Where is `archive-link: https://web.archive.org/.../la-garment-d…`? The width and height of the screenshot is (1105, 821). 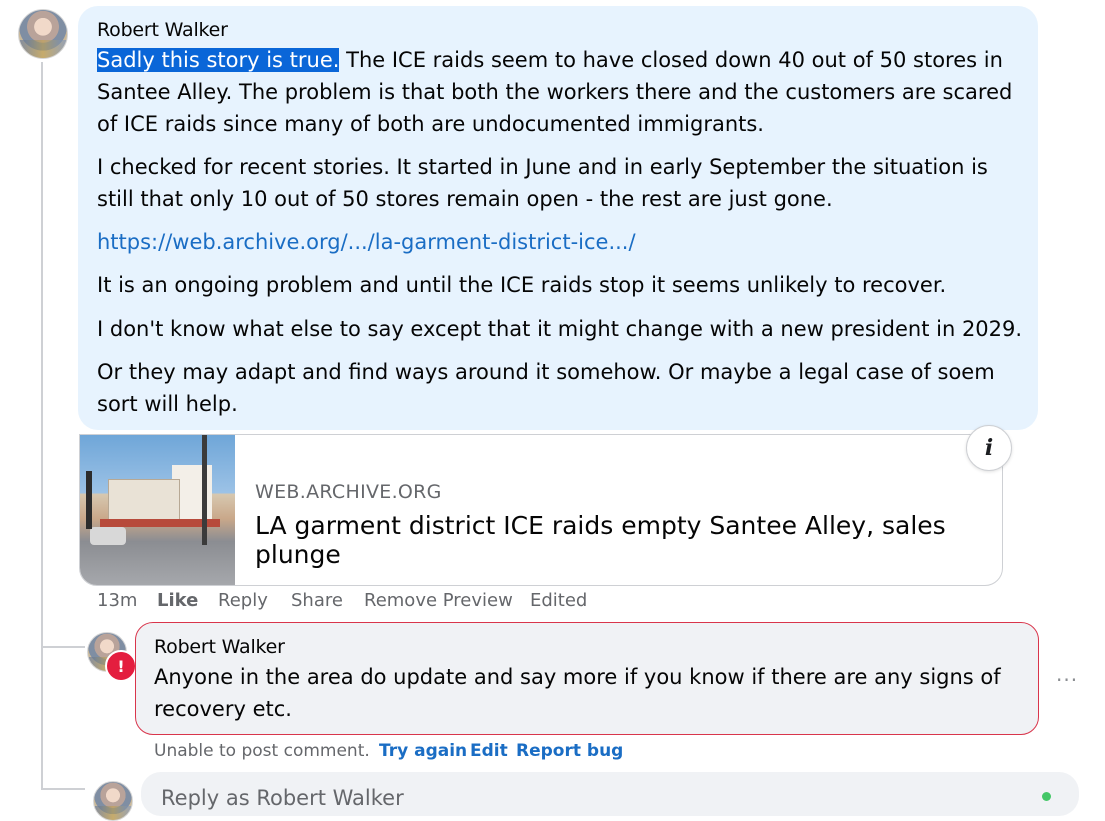
archive-link: https://web.archive.org/.../la-garment-d… is located at coordinates (366, 242).